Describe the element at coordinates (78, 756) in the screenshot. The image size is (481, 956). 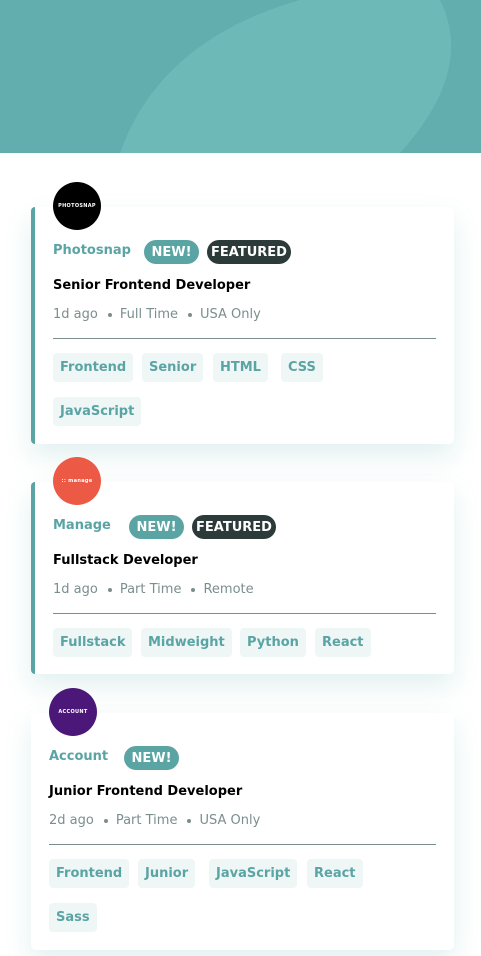
I see `company-name: Account` at that location.